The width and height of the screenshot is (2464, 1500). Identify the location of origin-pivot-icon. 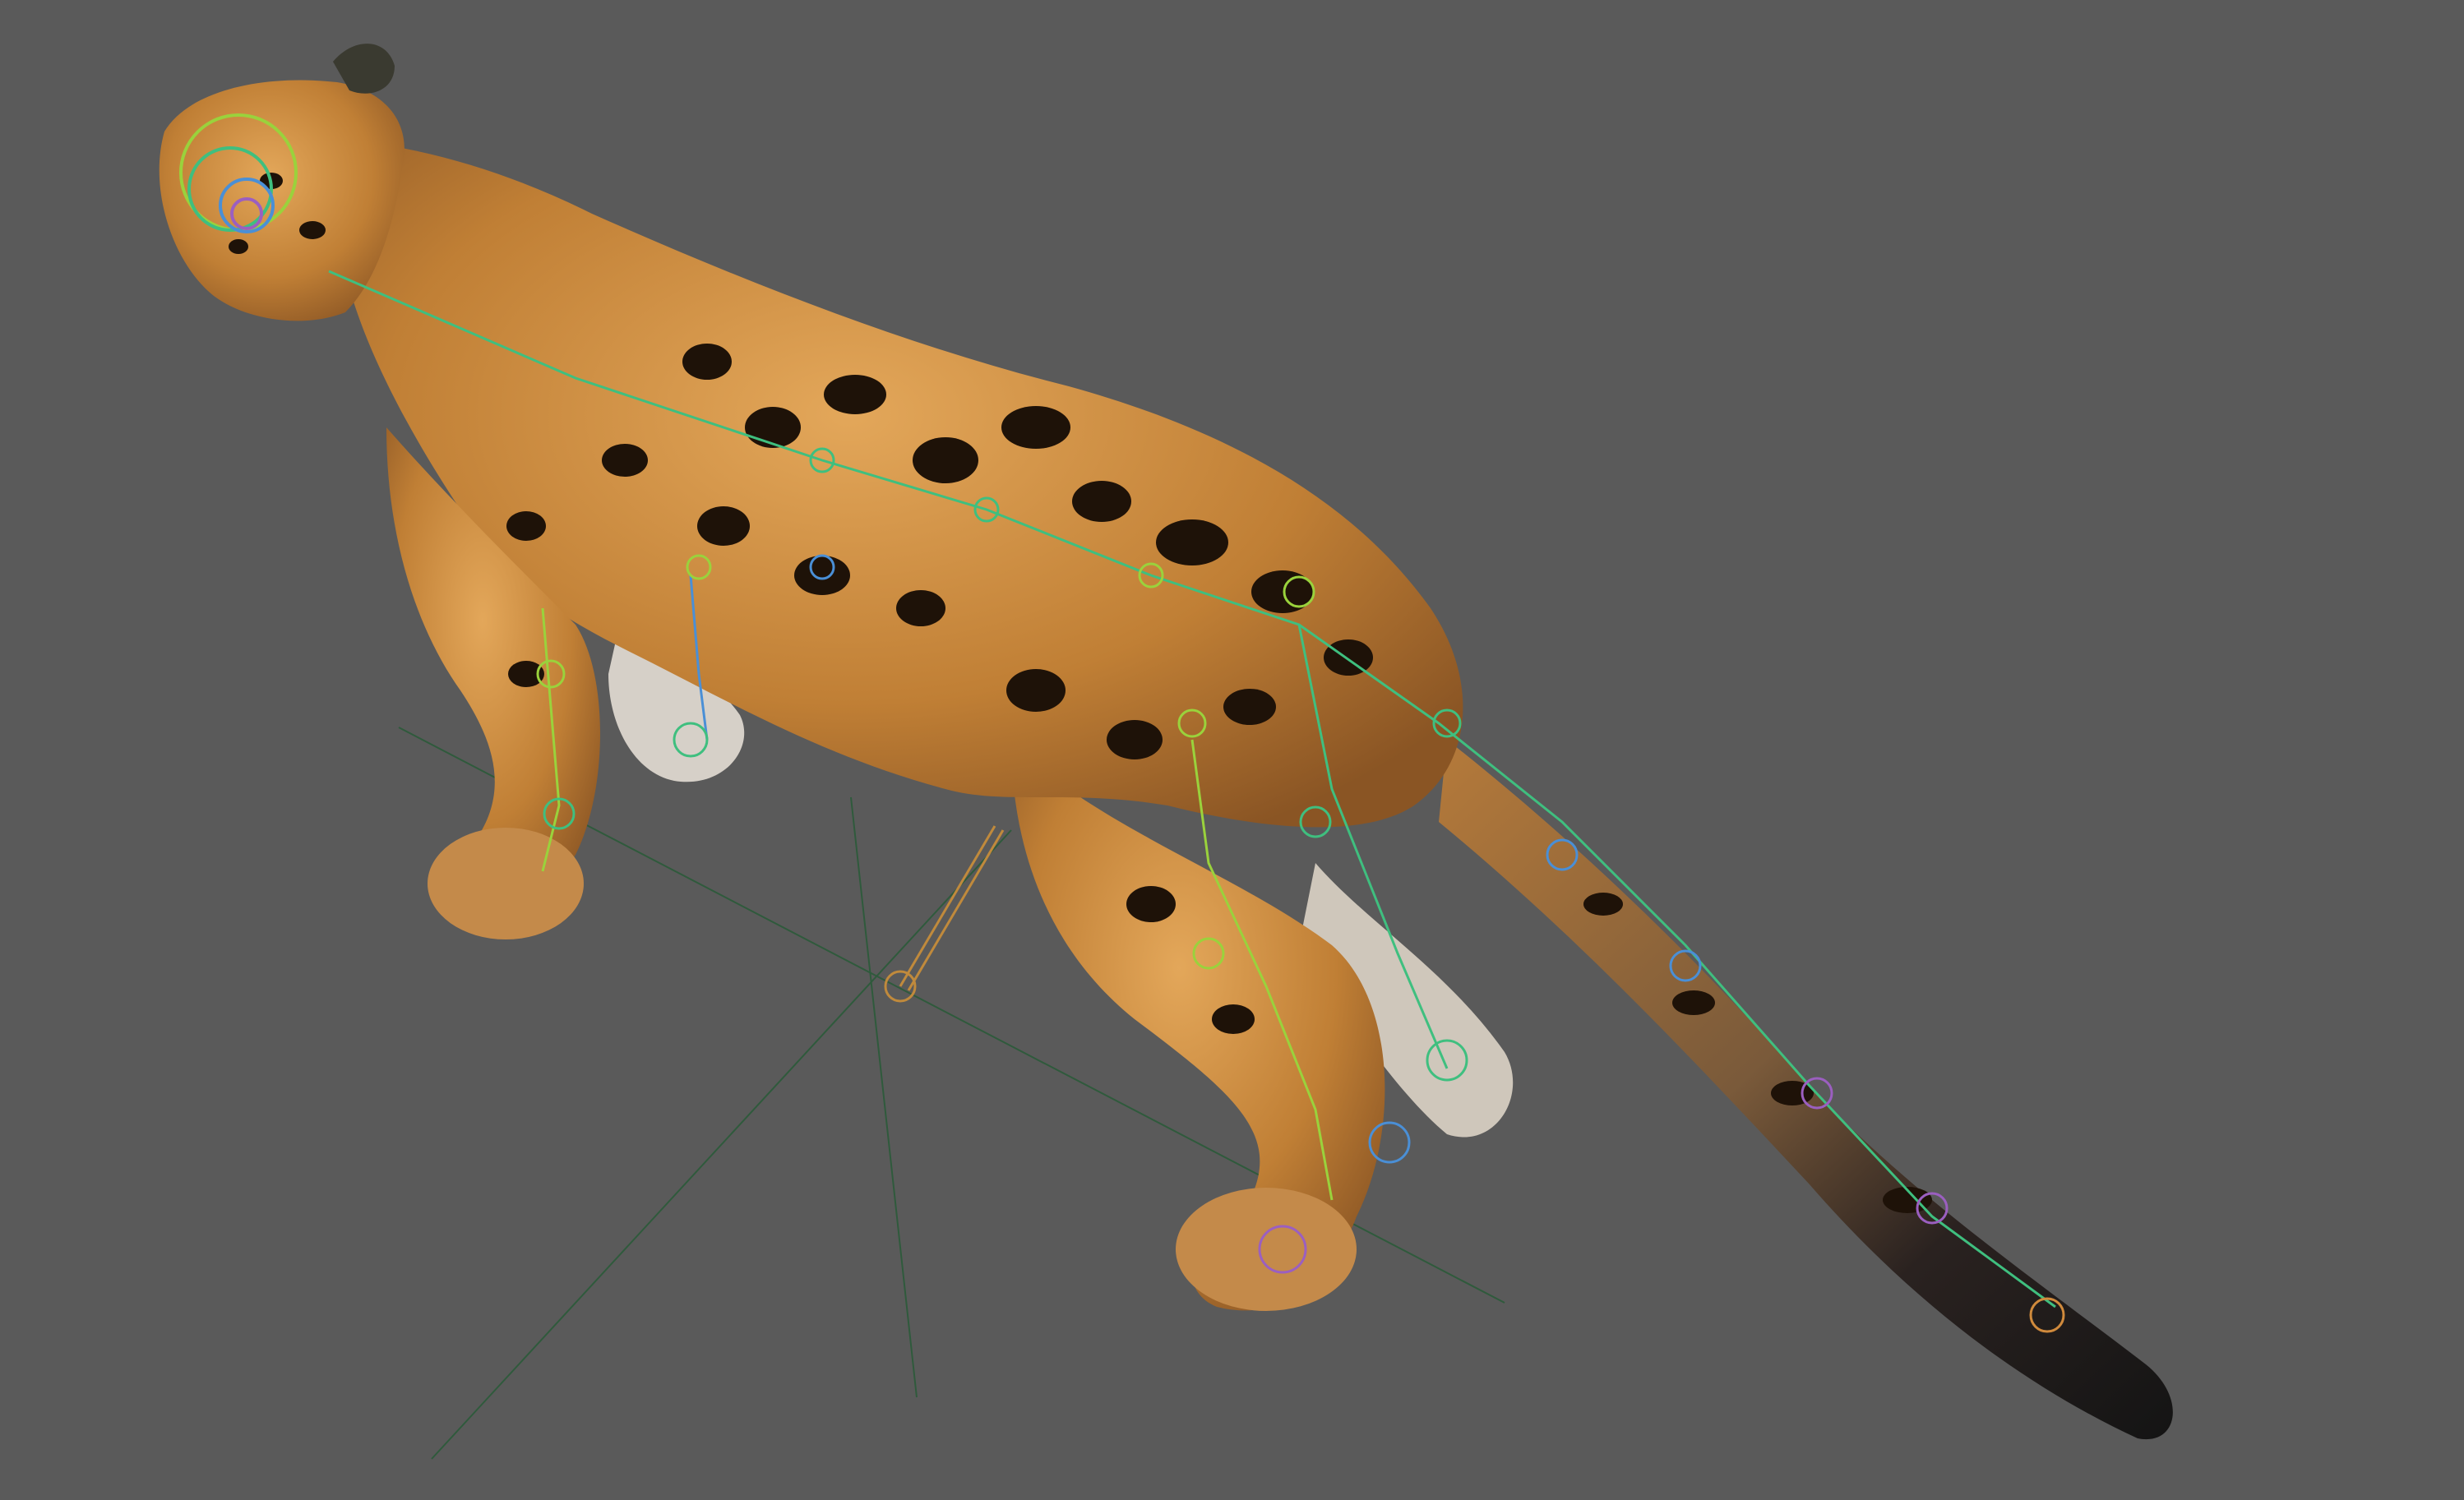
(945, 914).